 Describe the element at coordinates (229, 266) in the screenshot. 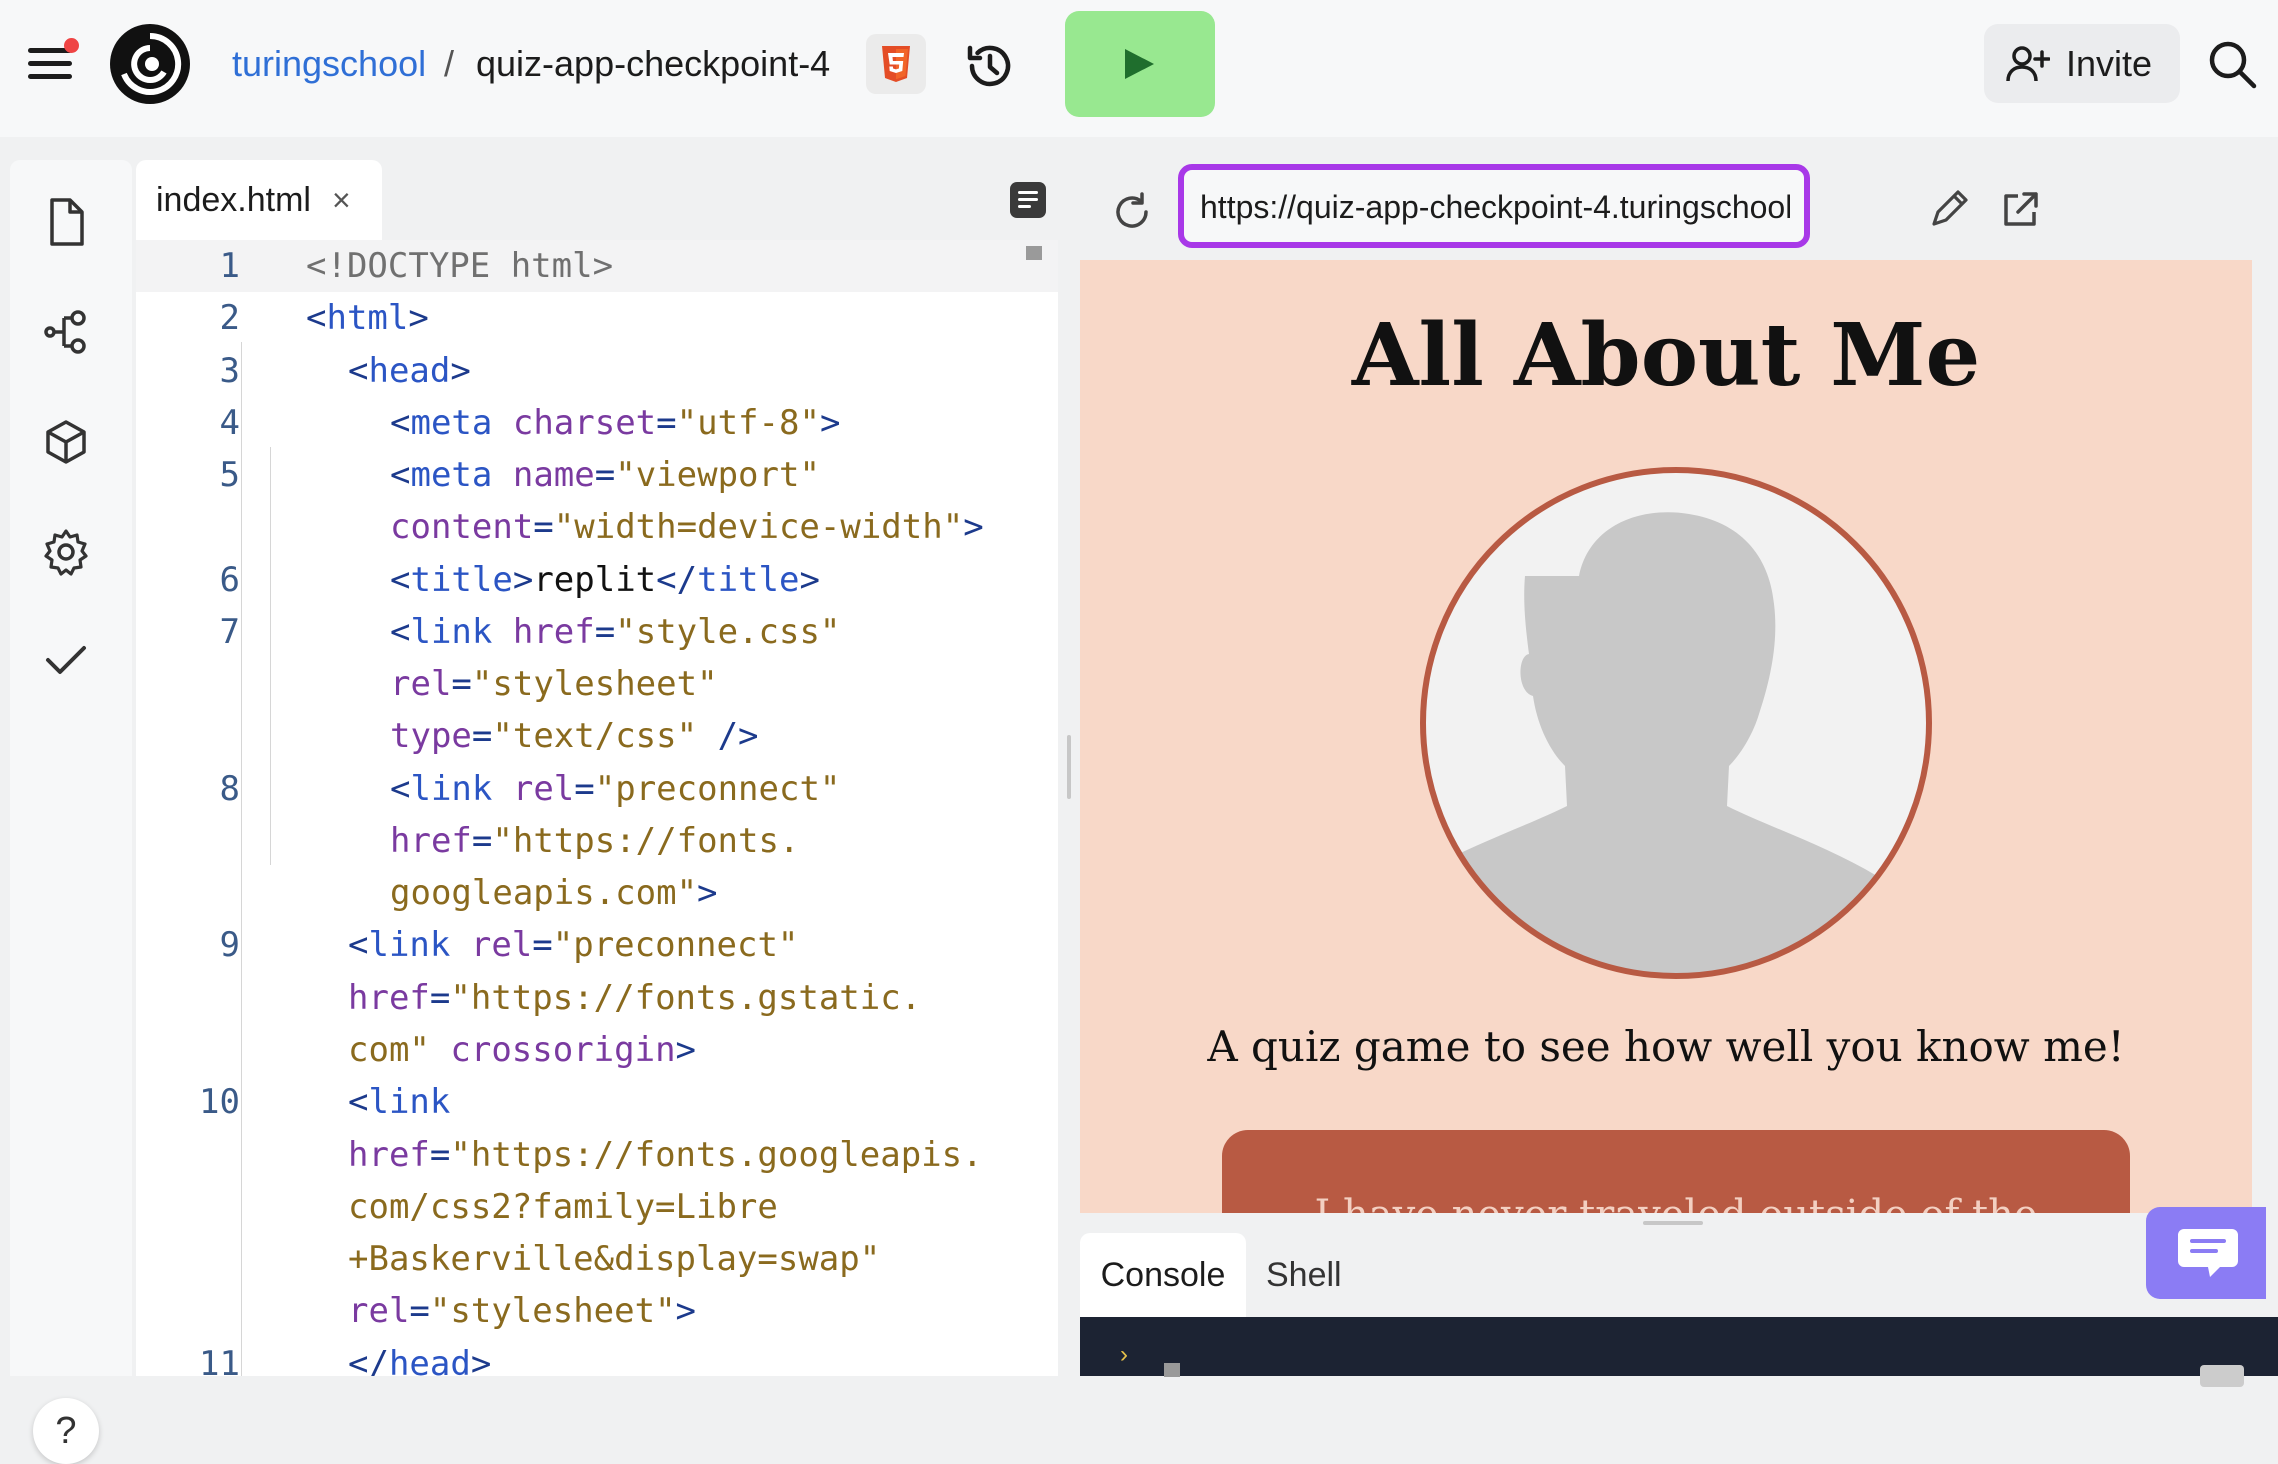

I see `line-number: 1` at that location.